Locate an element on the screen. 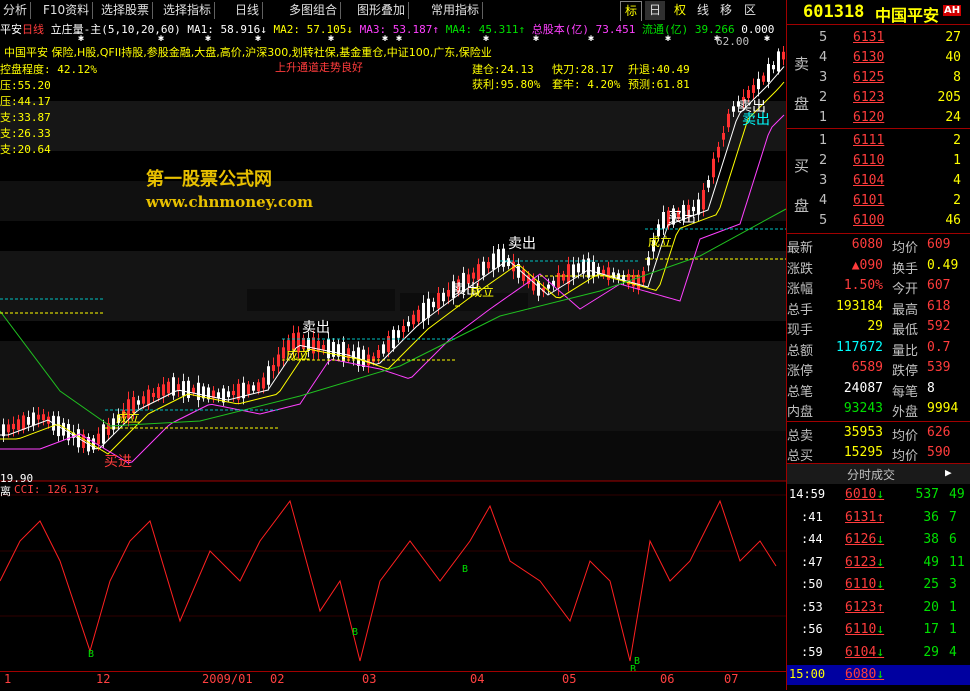 The width and height of the screenshot is (970, 691). formula-params: (5,10,20,60) is located at coordinates (141, 29).